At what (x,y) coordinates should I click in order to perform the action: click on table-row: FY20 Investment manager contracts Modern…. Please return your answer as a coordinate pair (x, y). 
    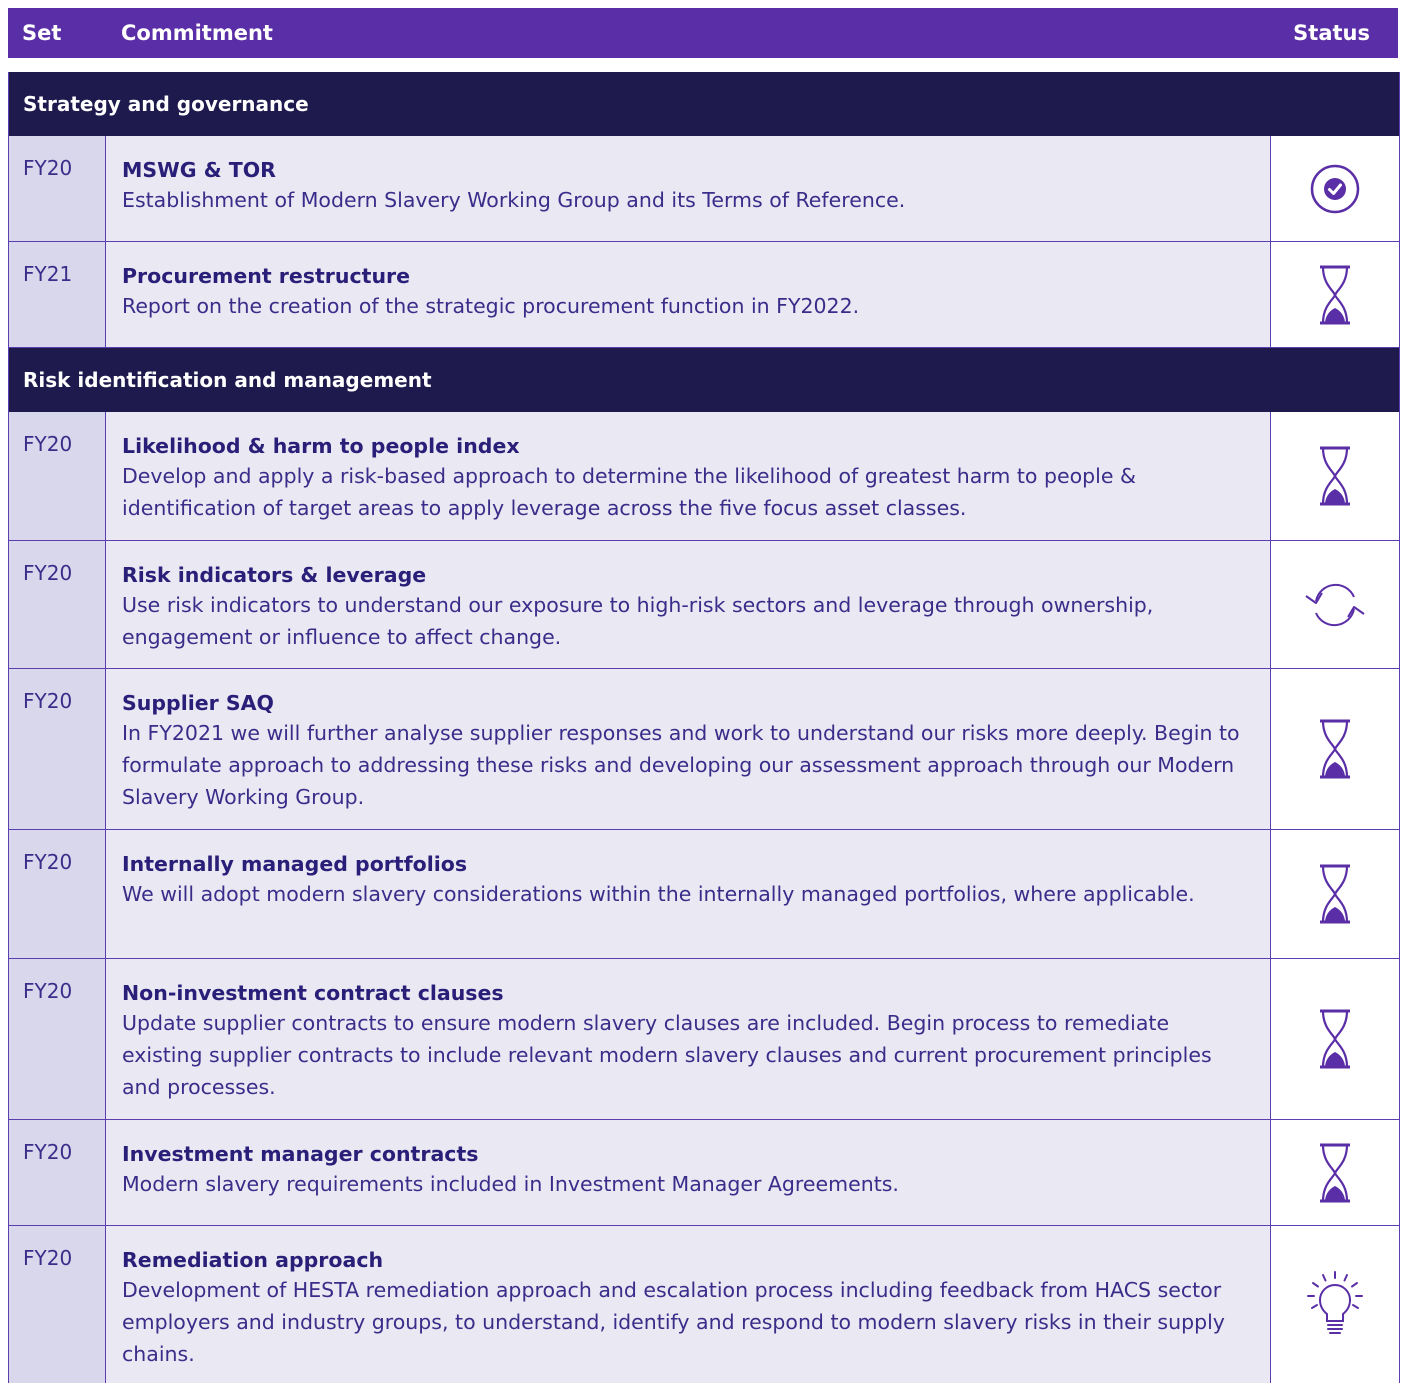
    Looking at the image, I should click on (704, 1173).